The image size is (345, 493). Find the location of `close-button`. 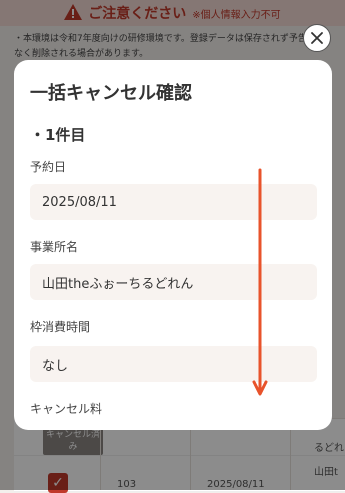

close-button is located at coordinates (317, 38).